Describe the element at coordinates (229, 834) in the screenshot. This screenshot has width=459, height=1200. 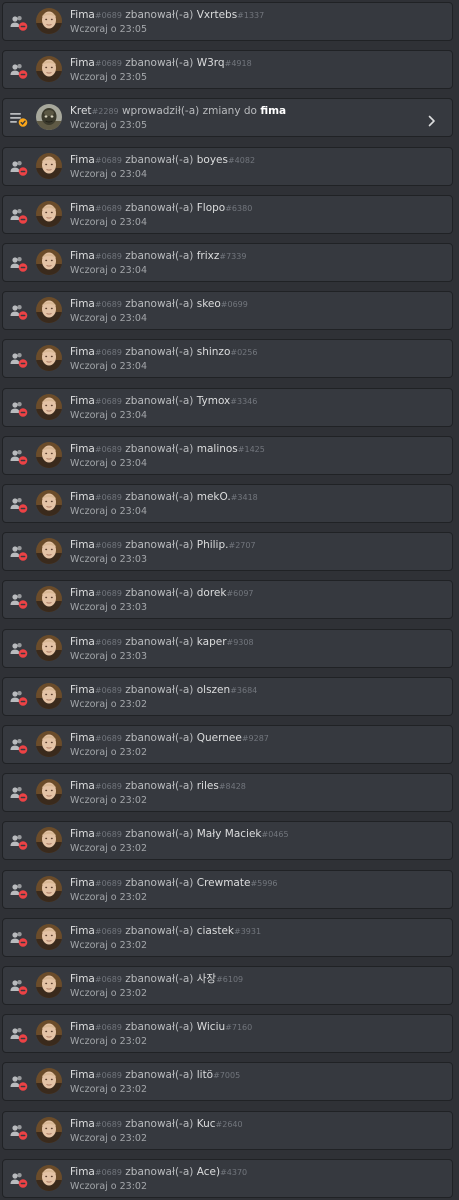
I see `target-name: Mały Maciek` at that location.